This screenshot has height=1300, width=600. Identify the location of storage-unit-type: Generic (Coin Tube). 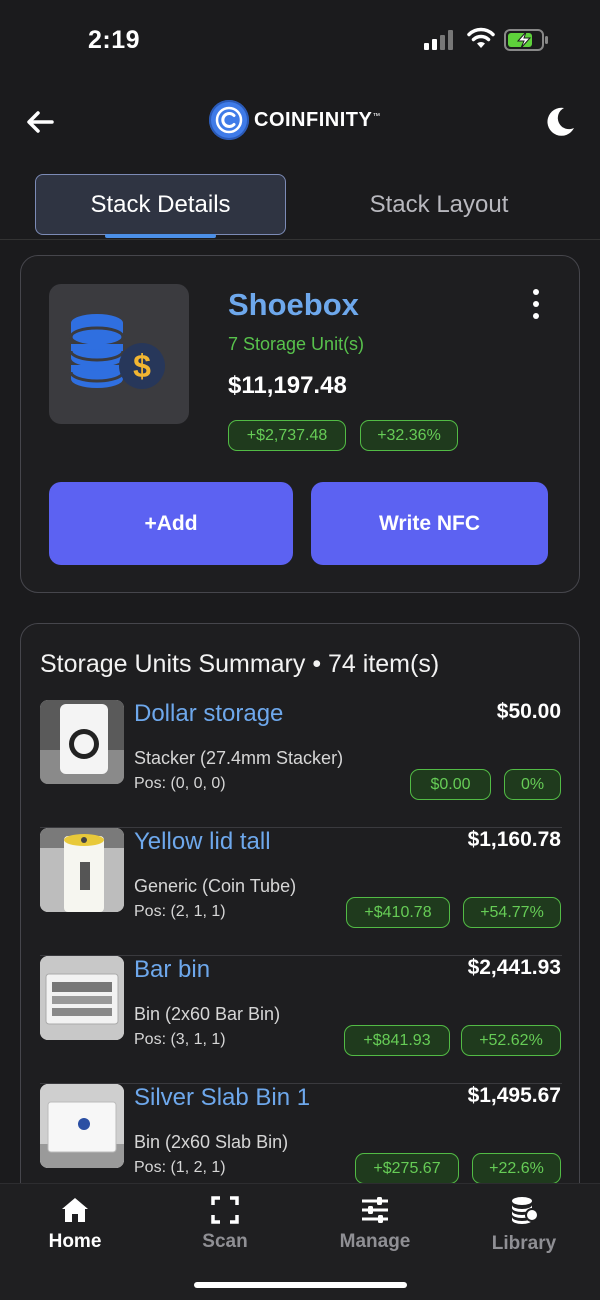
(215, 886).